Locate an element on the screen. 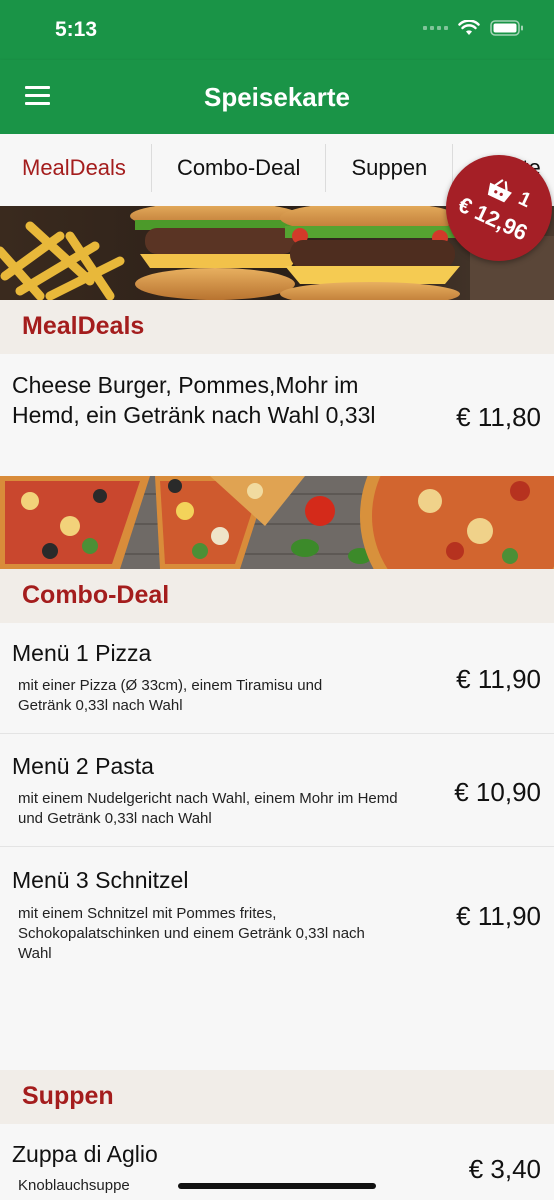  tab-suppen: Suppen is located at coordinates (390, 168).